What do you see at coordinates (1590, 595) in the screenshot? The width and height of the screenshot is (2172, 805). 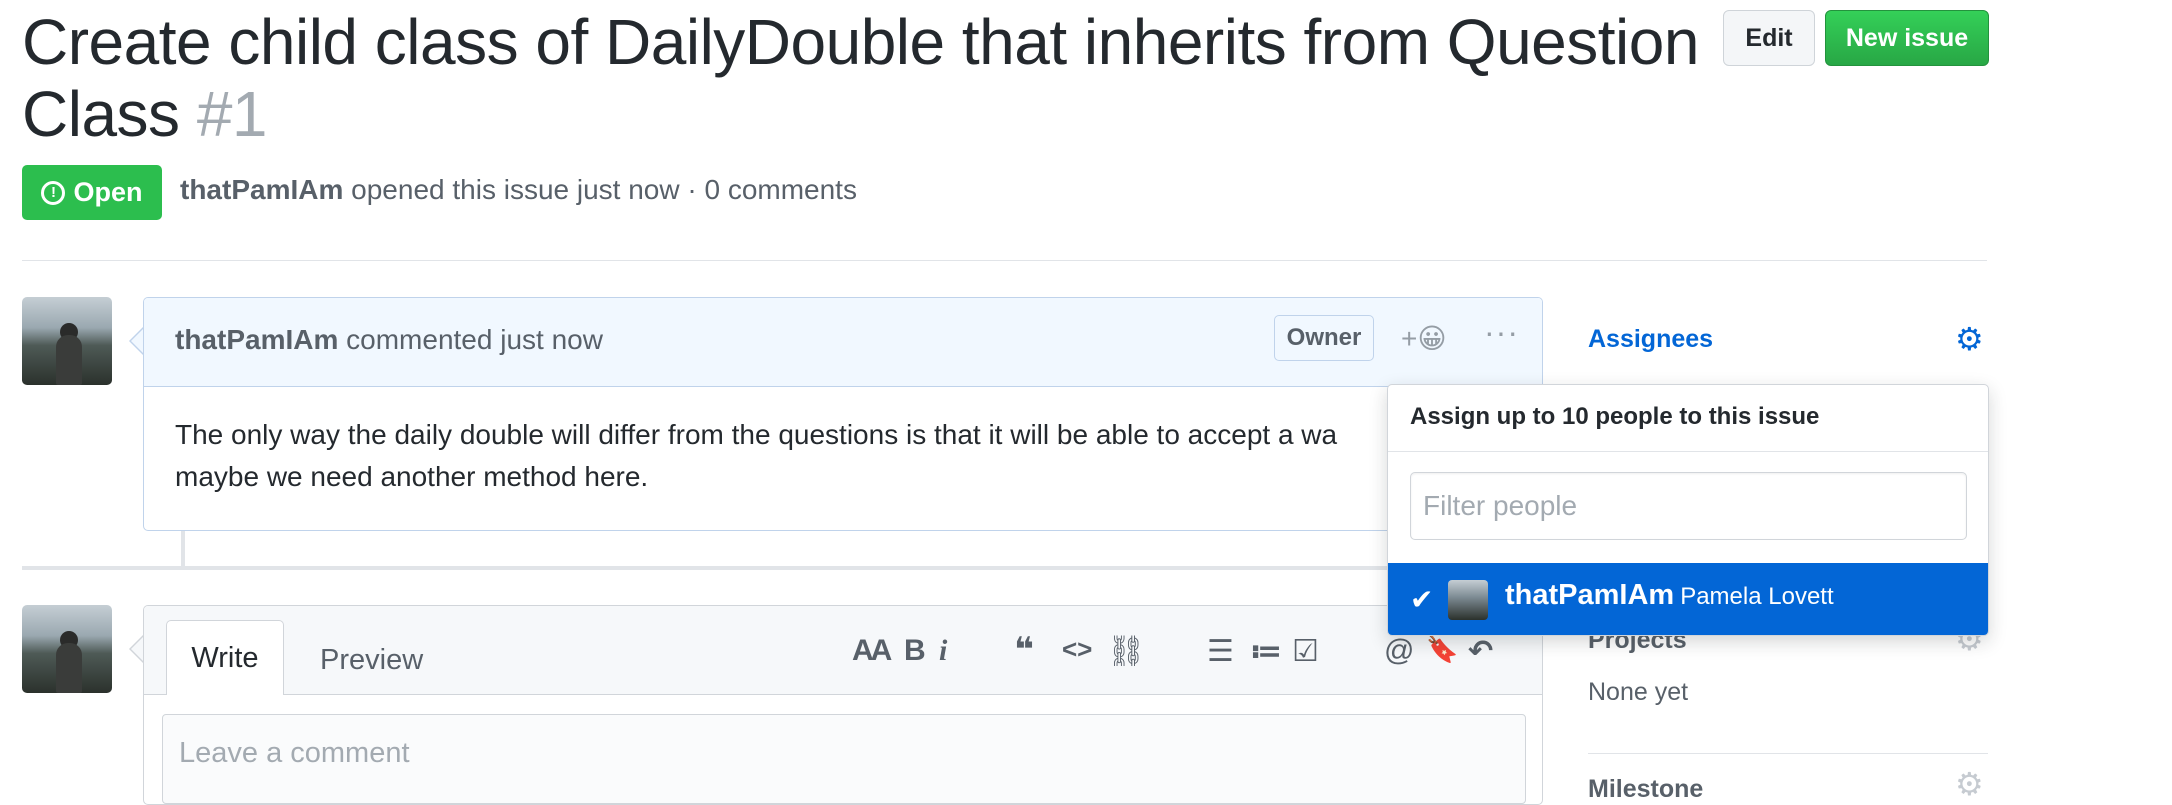 I see `assignee-login: thatPamIAm` at bounding box center [1590, 595].